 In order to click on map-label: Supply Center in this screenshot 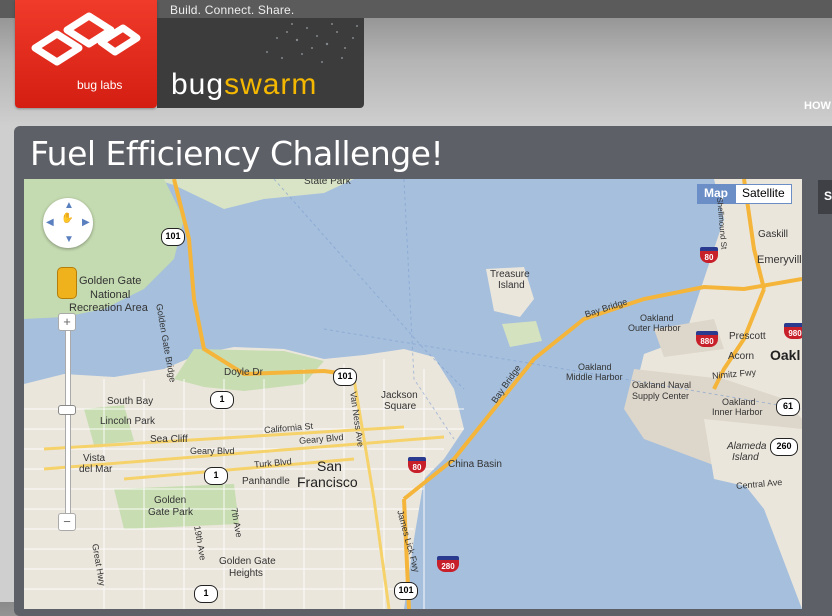, I will do `click(661, 396)`.